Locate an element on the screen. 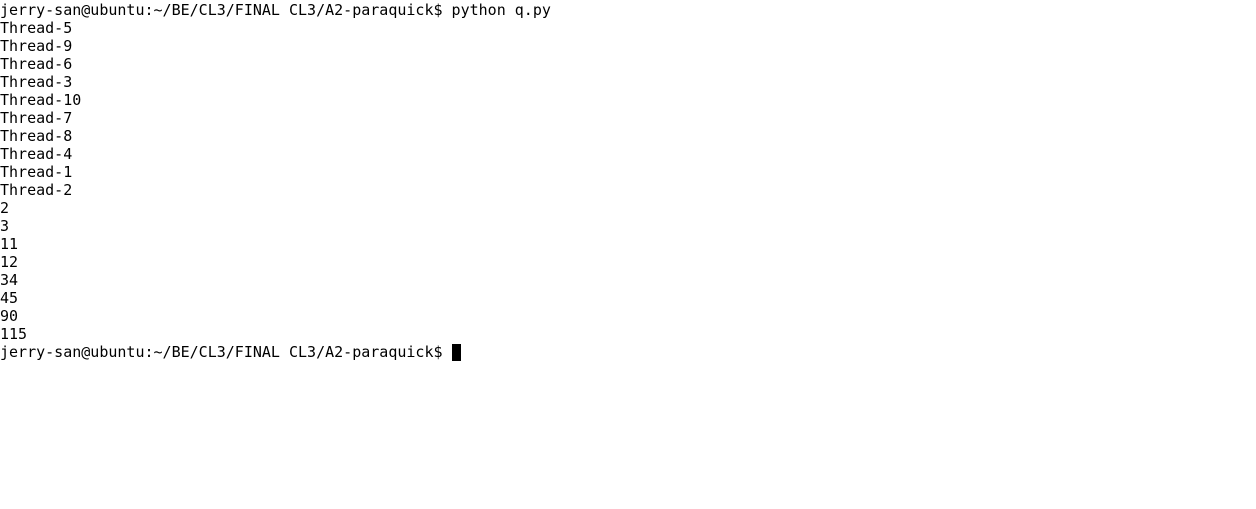  output-line: 45 is located at coordinates (9, 298).